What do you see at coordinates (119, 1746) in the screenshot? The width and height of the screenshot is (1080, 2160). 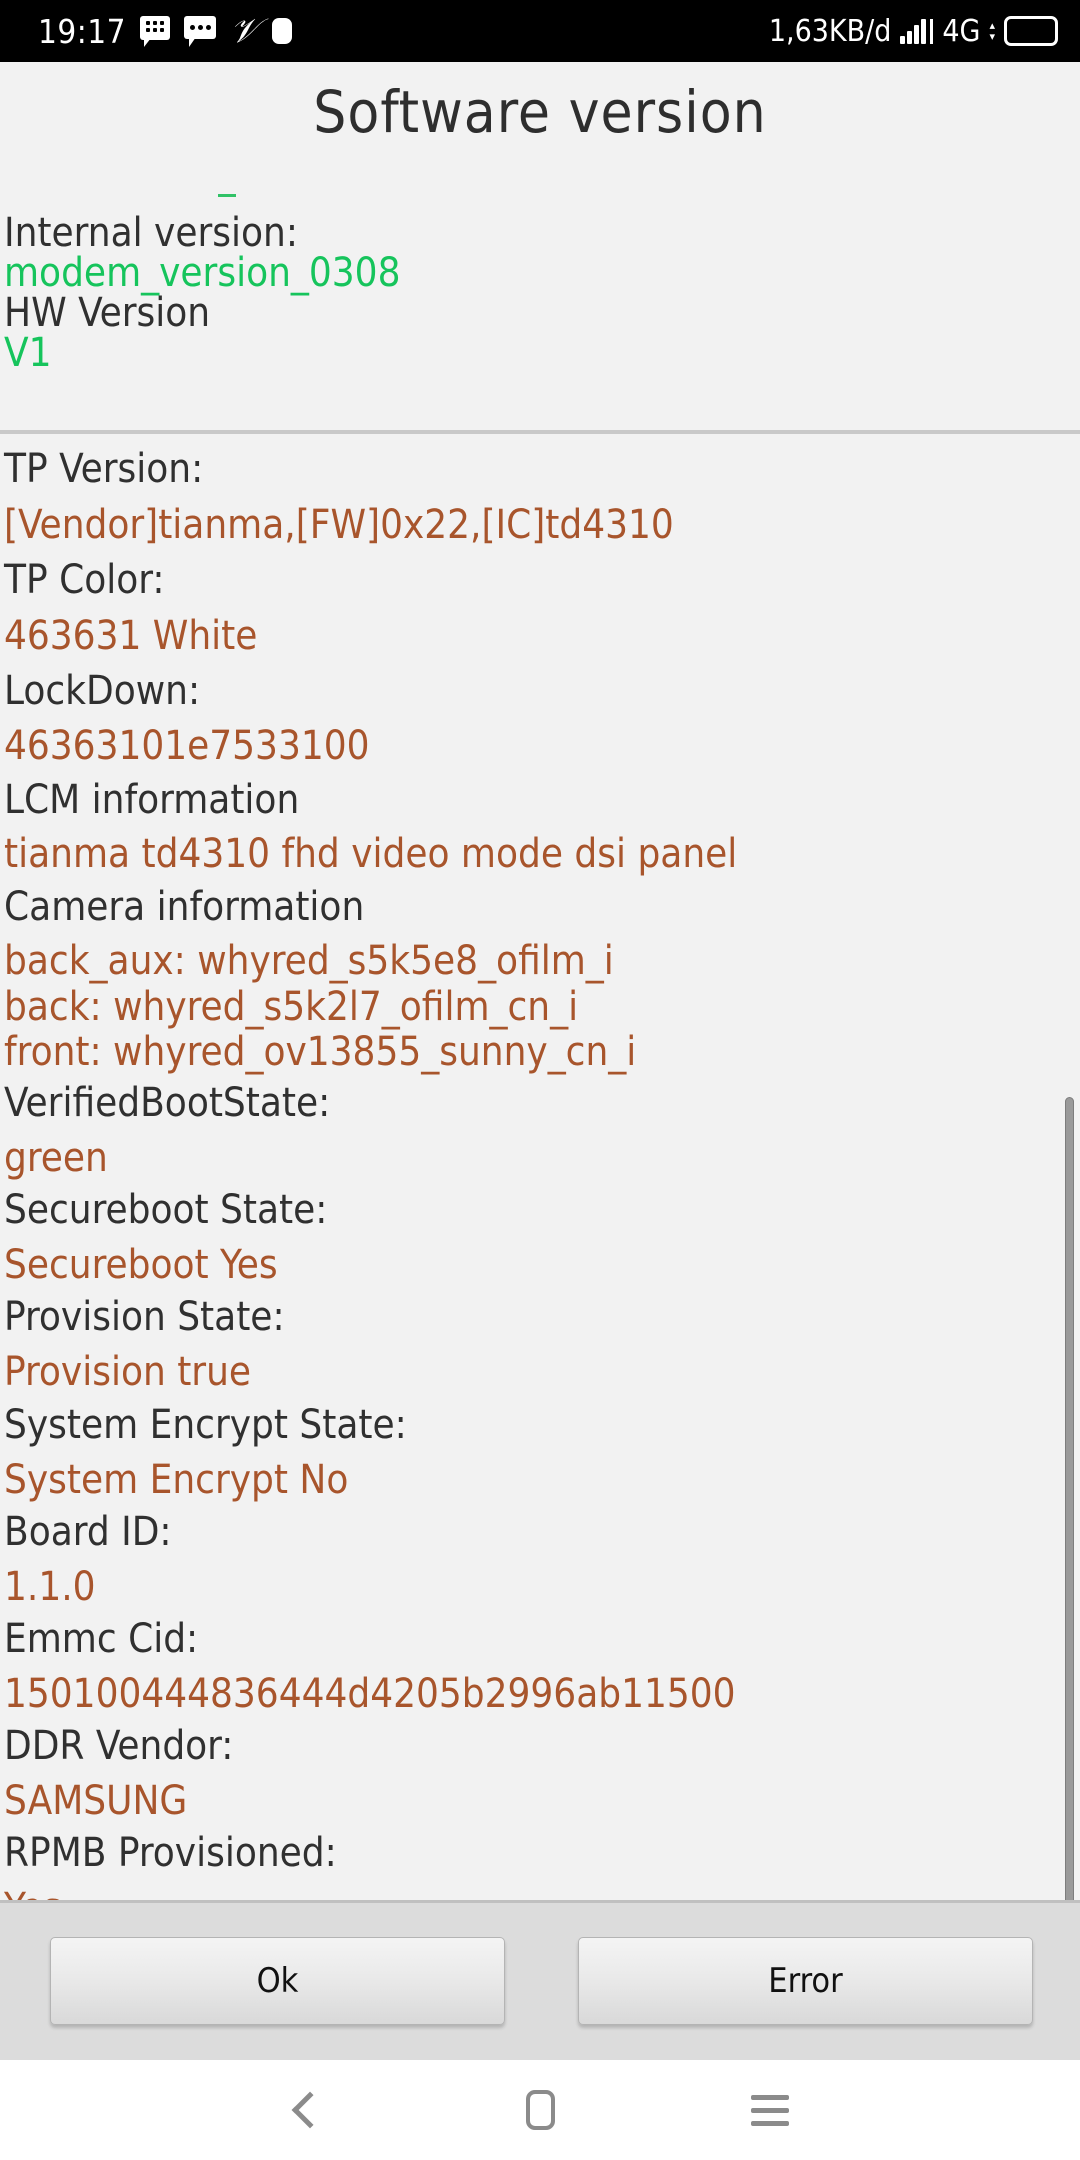 I see `row-key-ddr-vendor: DDR Vendor:` at bounding box center [119, 1746].